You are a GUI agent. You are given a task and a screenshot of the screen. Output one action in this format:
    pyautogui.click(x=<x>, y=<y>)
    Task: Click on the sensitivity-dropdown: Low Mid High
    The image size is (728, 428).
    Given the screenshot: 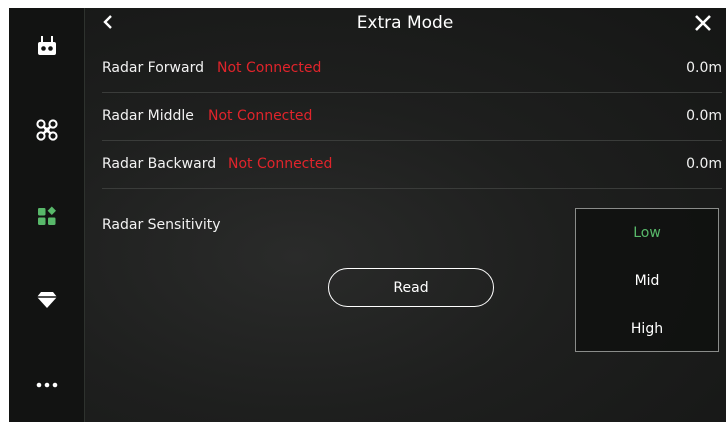 What is the action you would take?
    pyautogui.click(x=647, y=280)
    